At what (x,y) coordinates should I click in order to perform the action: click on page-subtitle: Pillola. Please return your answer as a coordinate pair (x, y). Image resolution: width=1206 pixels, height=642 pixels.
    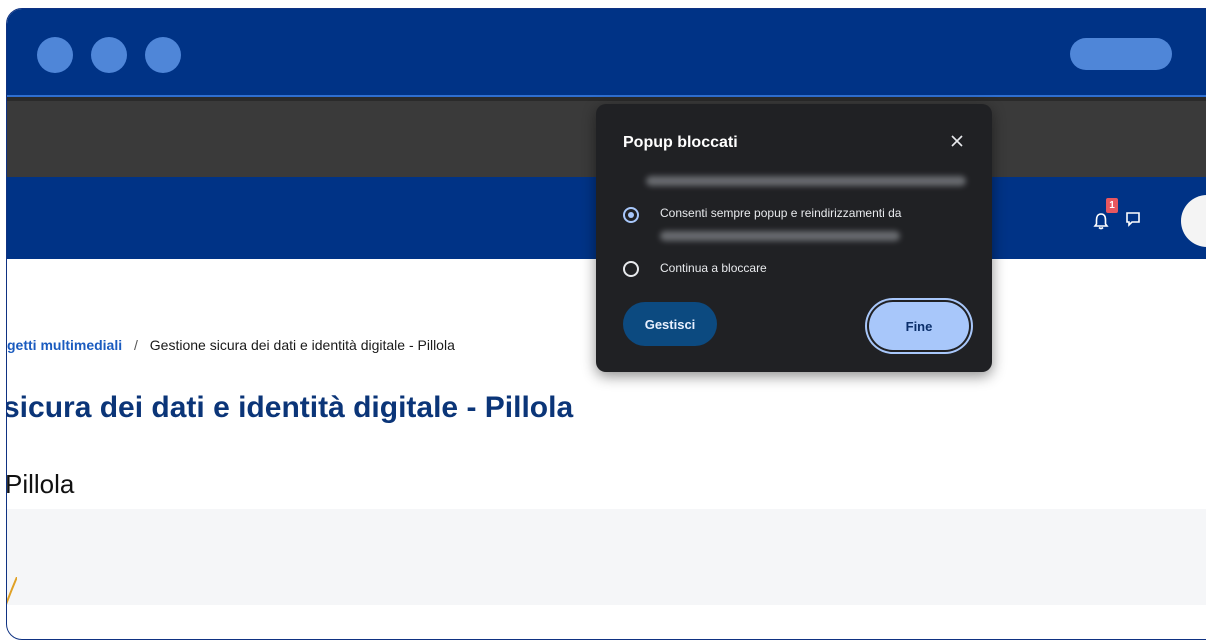
    Looking at the image, I should click on (40, 484).